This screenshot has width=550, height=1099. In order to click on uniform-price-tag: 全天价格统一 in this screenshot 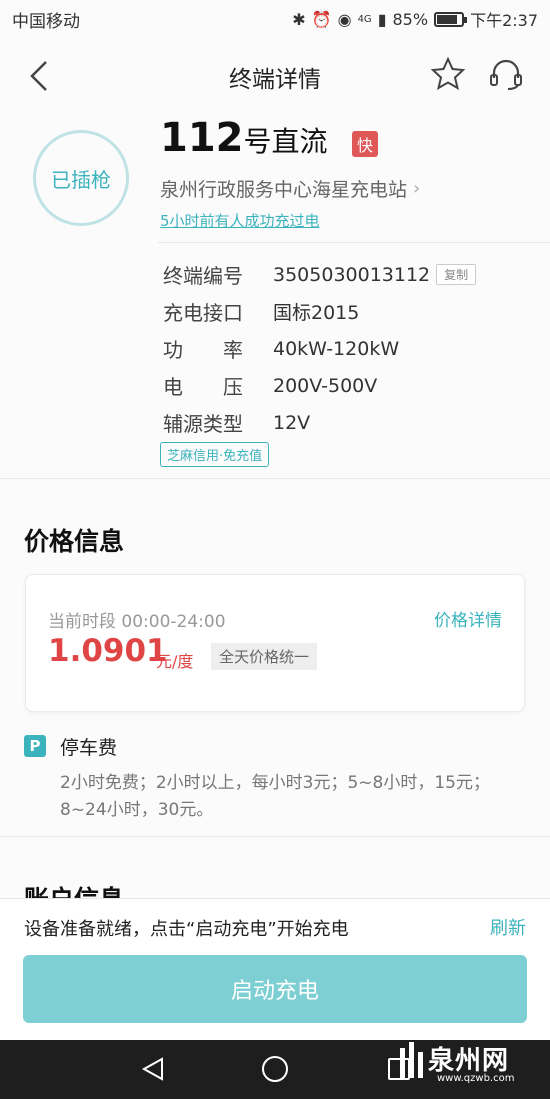, I will do `click(264, 656)`.